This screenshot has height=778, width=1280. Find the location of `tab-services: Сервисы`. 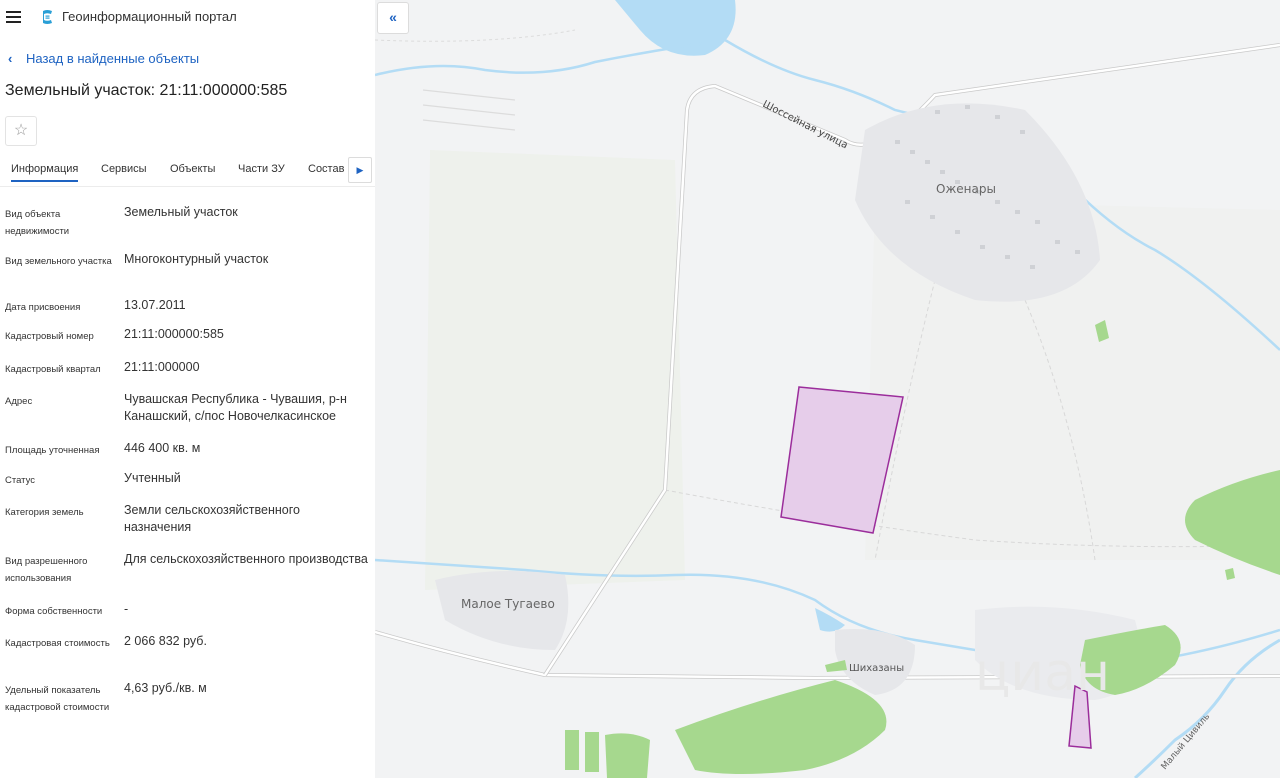

tab-services: Сервисы is located at coordinates (124, 169).